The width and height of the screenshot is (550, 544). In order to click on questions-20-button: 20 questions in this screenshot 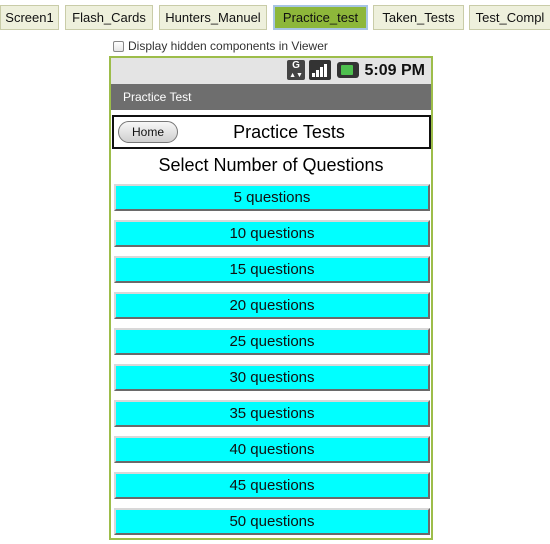, I will do `click(272, 305)`.